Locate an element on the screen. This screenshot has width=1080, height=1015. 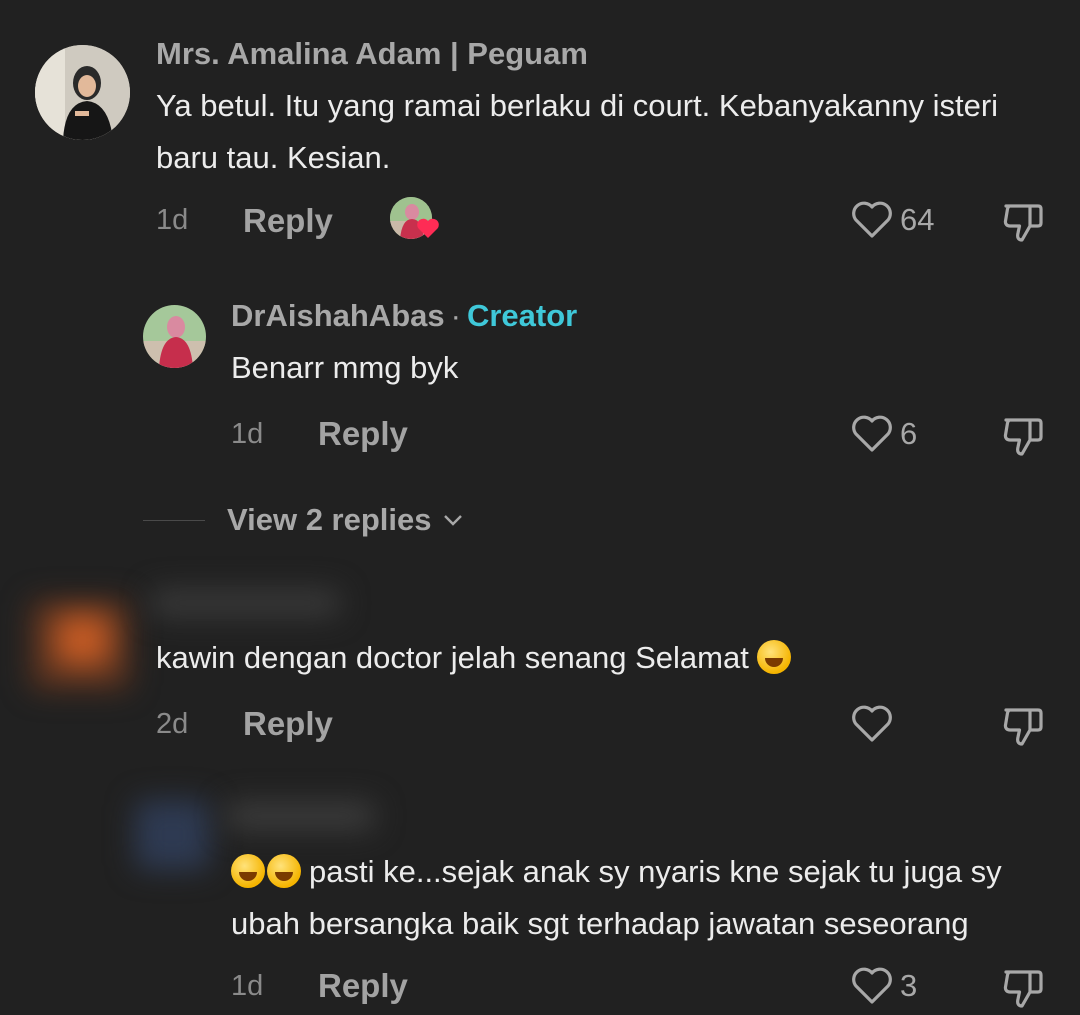
username-text: DrAishahAbas is located at coordinates (338, 315).